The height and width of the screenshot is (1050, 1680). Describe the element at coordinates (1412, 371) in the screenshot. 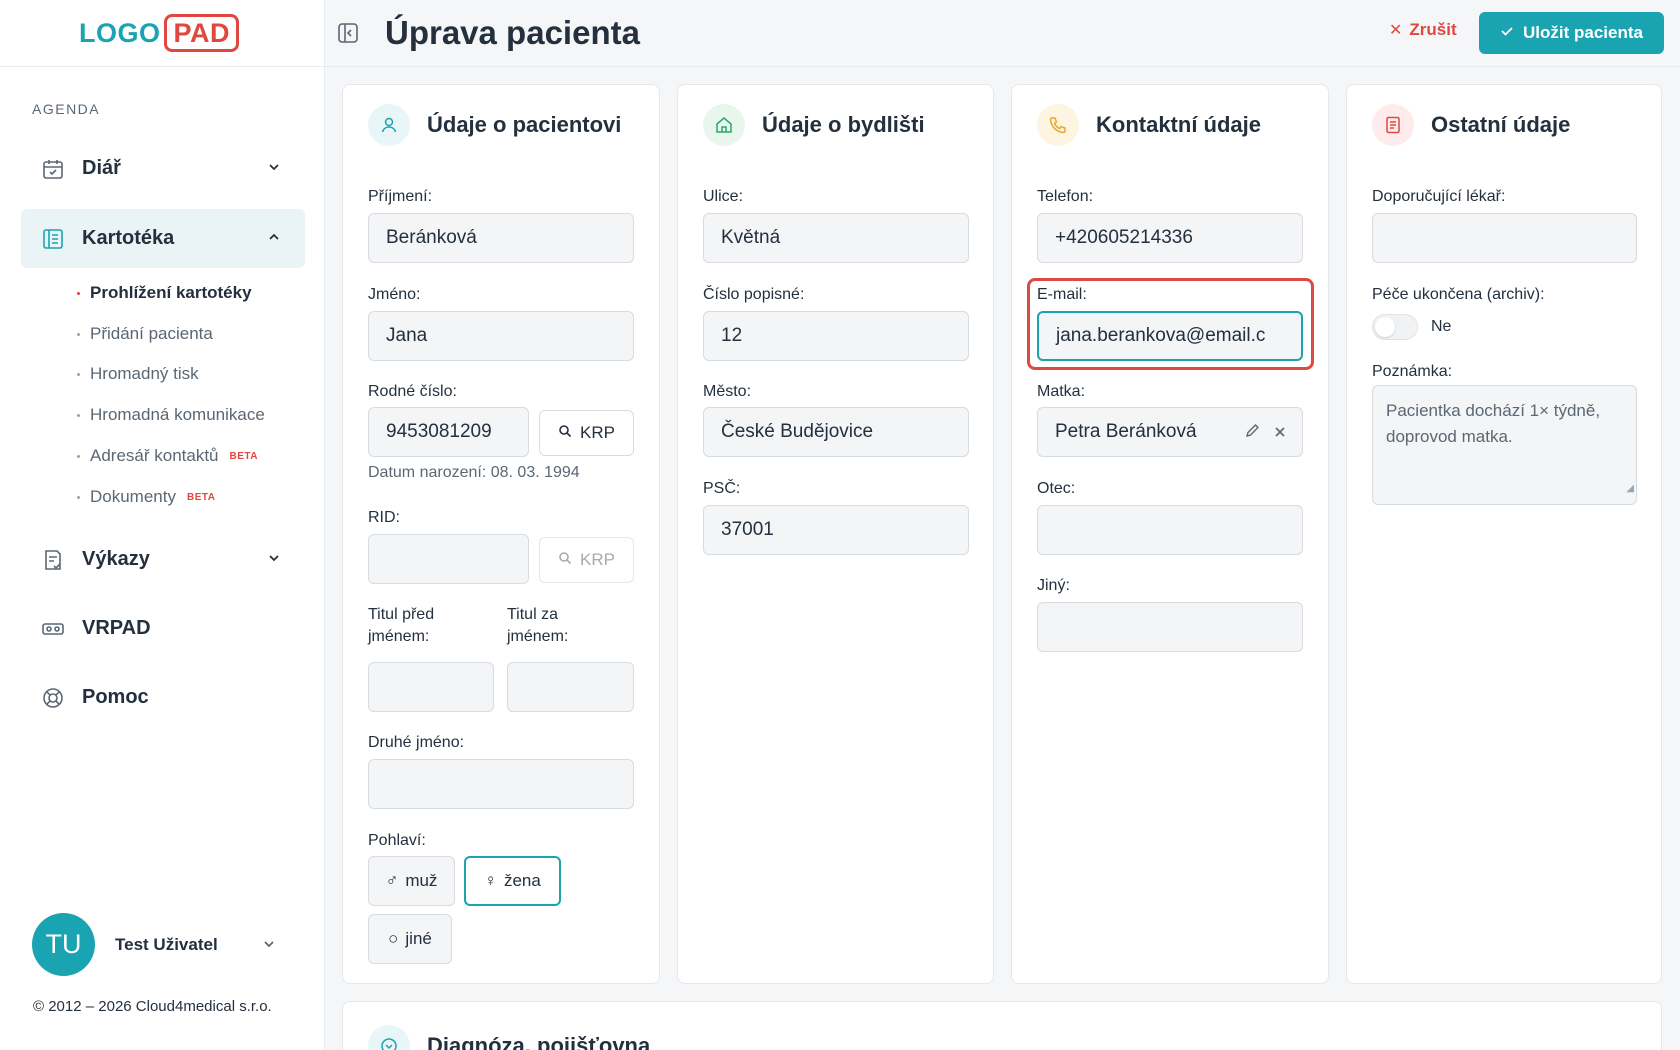

I see `note-label: Poznámka:` at that location.